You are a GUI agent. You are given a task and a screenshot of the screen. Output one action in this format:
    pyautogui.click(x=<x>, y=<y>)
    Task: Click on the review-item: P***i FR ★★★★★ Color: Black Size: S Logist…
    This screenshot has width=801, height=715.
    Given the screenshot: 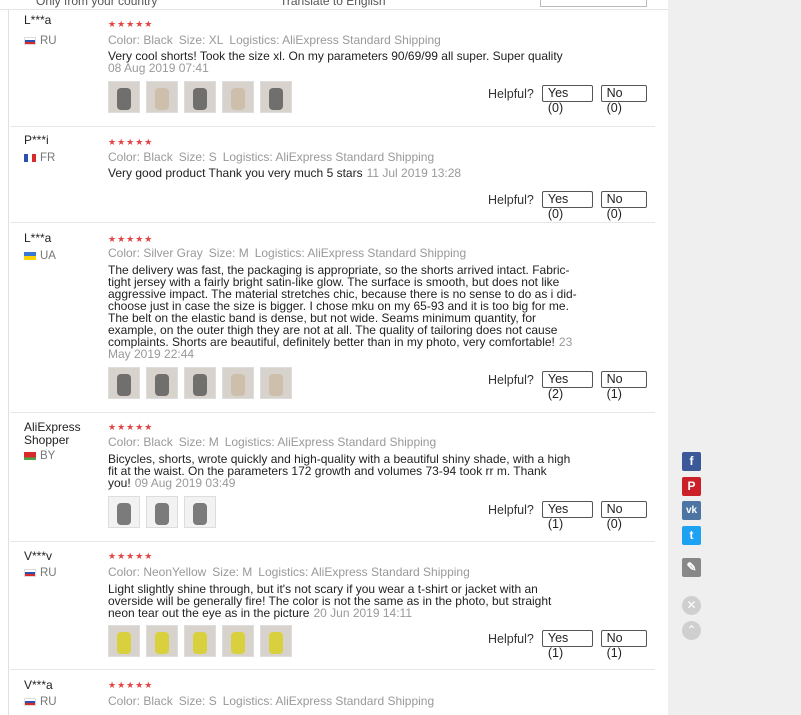 What is the action you would take?
    pyautogui.click(x=332, y=174)
    